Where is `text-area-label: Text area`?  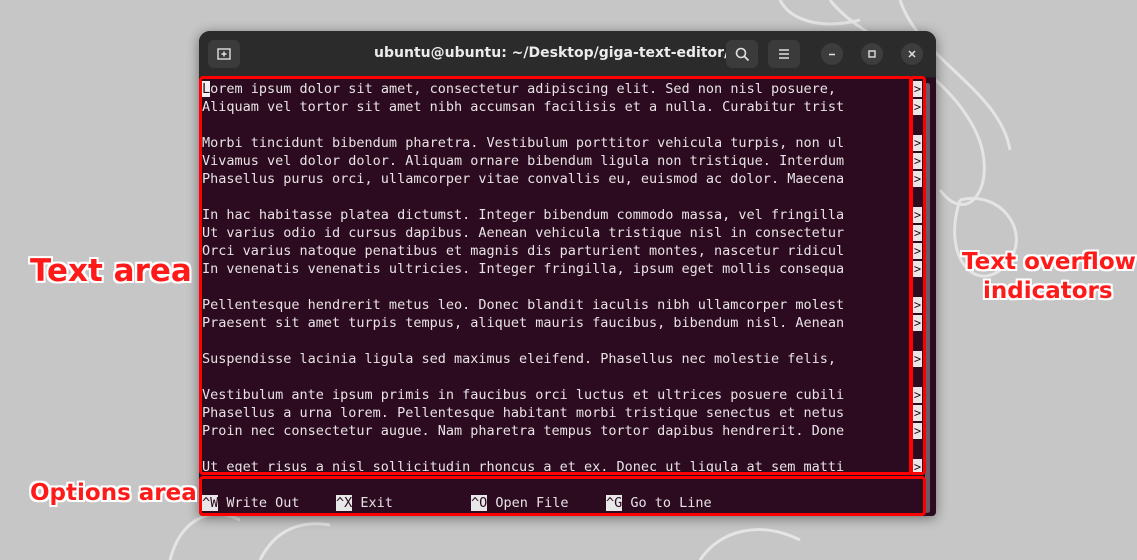 text-area-label: Text area is located at coordinates (111, 271).